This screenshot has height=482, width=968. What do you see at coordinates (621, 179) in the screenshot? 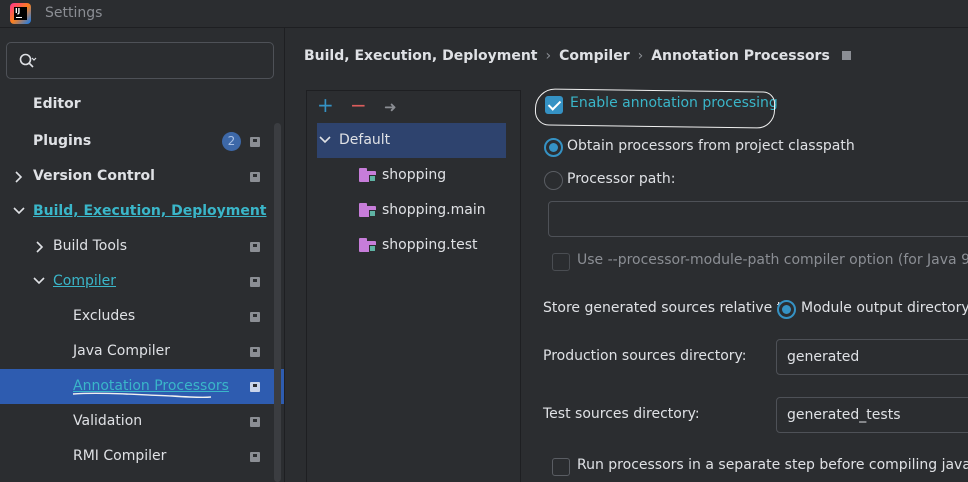
I see `radio-label: Processor path:` at bounding box center [621, 179].